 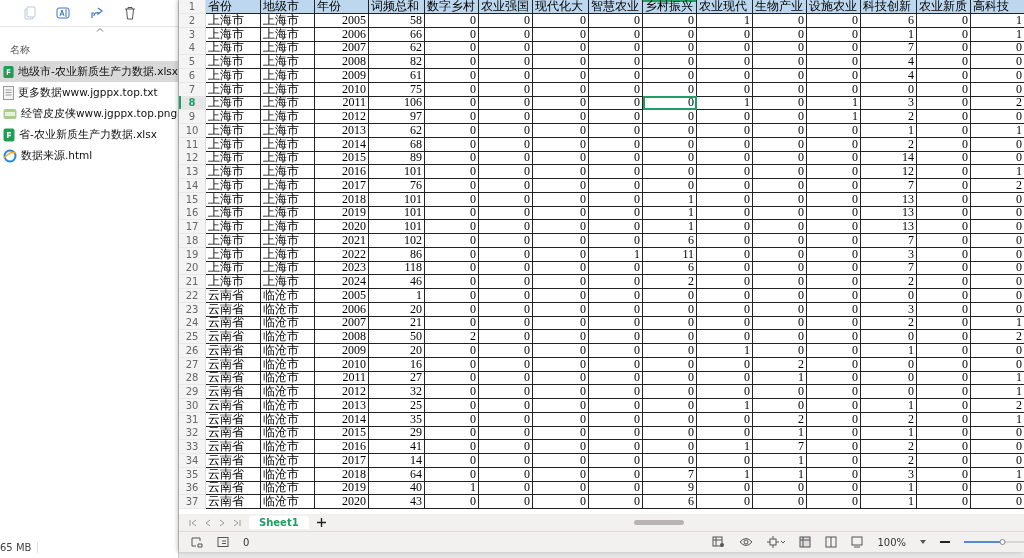 I want to click on row-number: 20, so click(x=192, y=268).